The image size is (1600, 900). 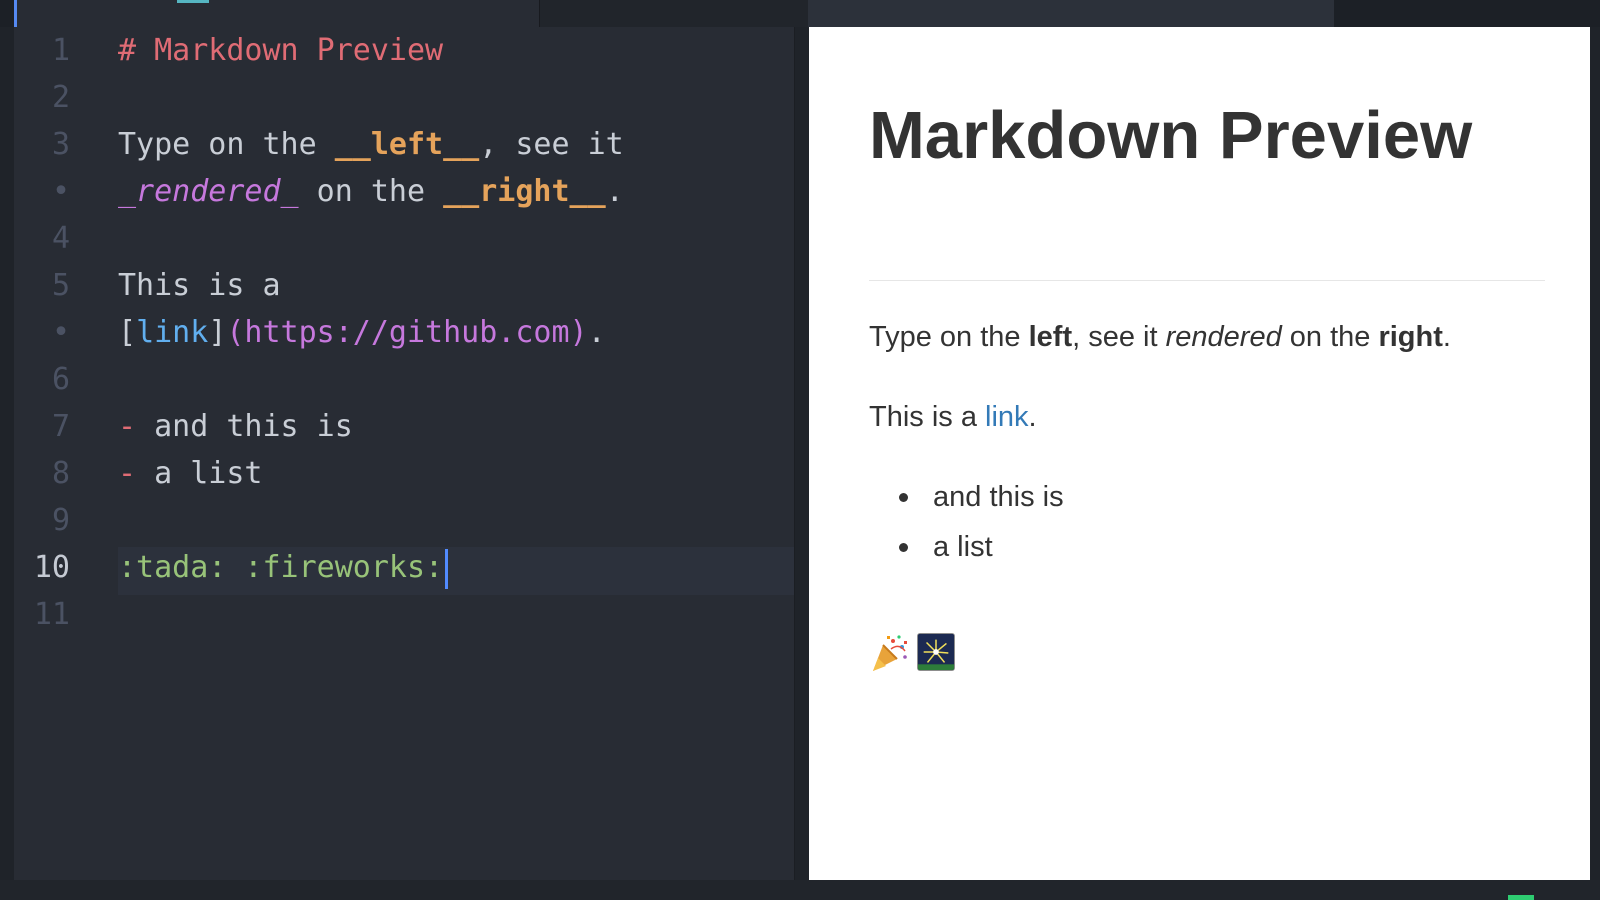 I want to click on code-text: a list, so click(x=199, y=473).